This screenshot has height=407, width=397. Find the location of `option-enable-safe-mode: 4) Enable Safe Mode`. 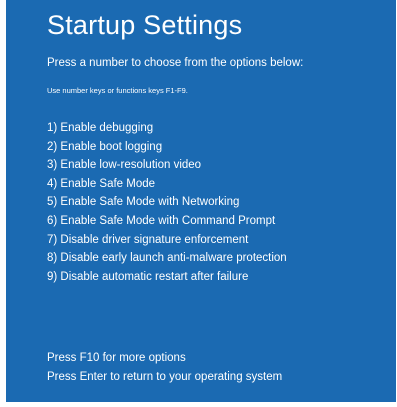

option-enable-safe-mode: 4) Enable Safe Mode is located at coordinates (167, 184).